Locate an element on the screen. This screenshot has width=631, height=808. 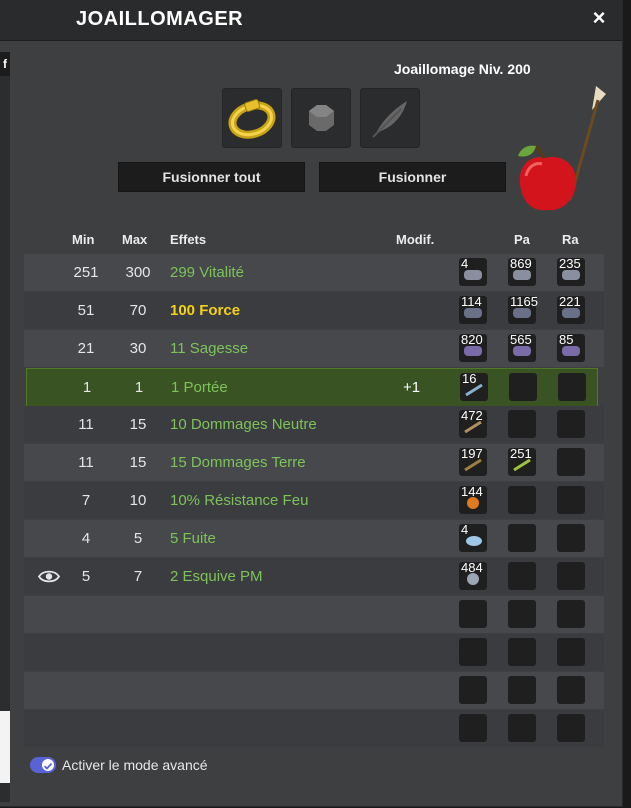
row-min: 11 is located at coordinates (86, 462).